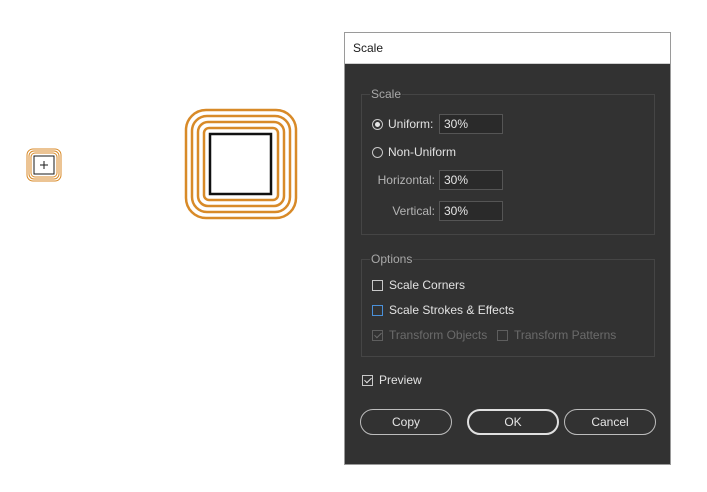 The height and width of the screenshot is (492, 707). I want to click on horizontal-label: Horizontal:, so click(406, 180).